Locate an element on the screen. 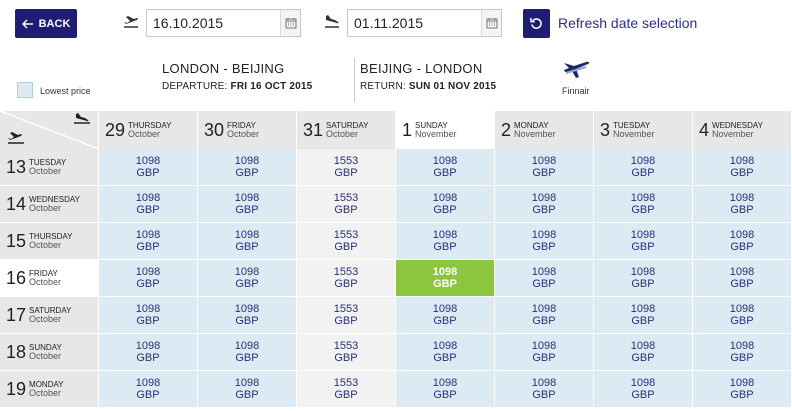  departure-date-row-header: 17 SATURDAY October is located at coordinates (49, 315).